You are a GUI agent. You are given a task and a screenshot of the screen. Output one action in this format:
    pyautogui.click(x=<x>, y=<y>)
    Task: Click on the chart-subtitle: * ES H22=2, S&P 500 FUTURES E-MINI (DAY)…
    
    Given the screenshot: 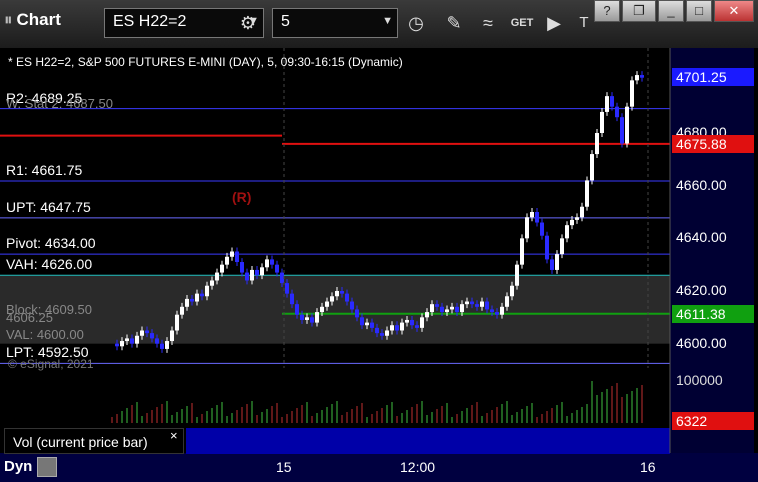 What is the action you would take?
    pyautogui.click(x=205, y=62)
    